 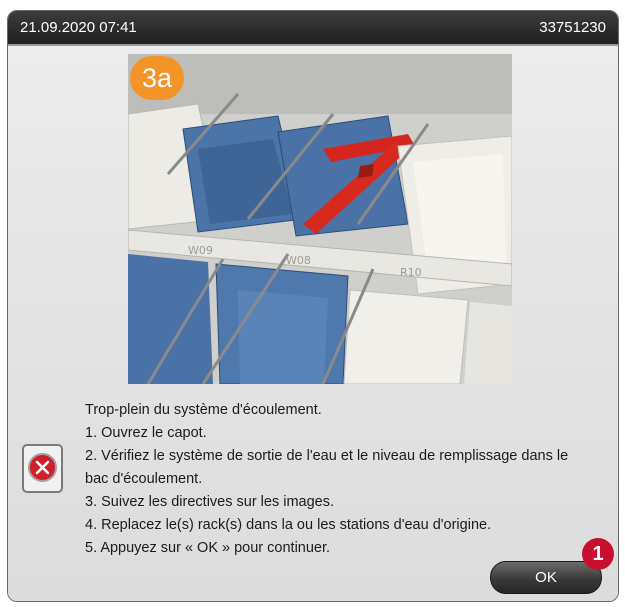 What do you see at coordinates (208, 548) in the screenshot?
I see `message-line-step5: 5. Appuyez sur « OK » pour continuer.` at bounding box center [208, 548].